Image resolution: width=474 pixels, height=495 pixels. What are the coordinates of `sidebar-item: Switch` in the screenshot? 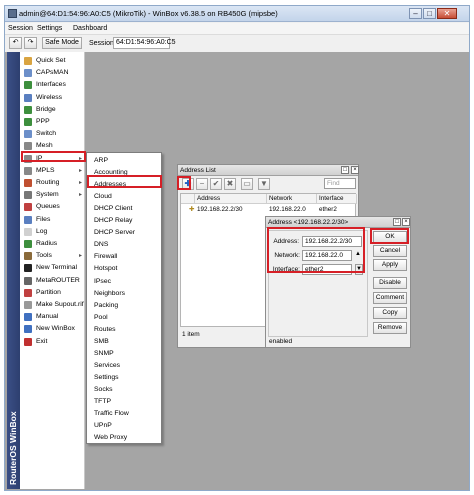 It's located at (52, 134).